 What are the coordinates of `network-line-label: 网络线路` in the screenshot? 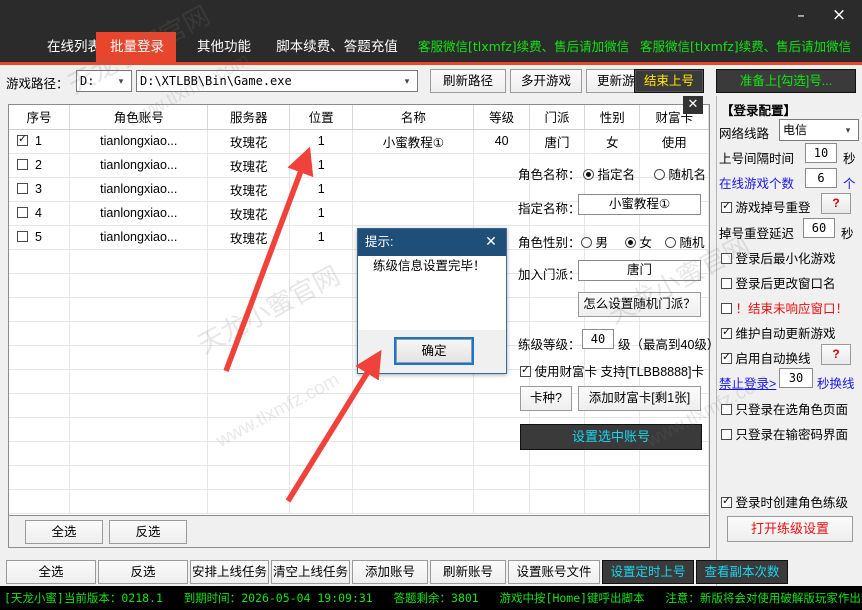 It's located at (744, 134).